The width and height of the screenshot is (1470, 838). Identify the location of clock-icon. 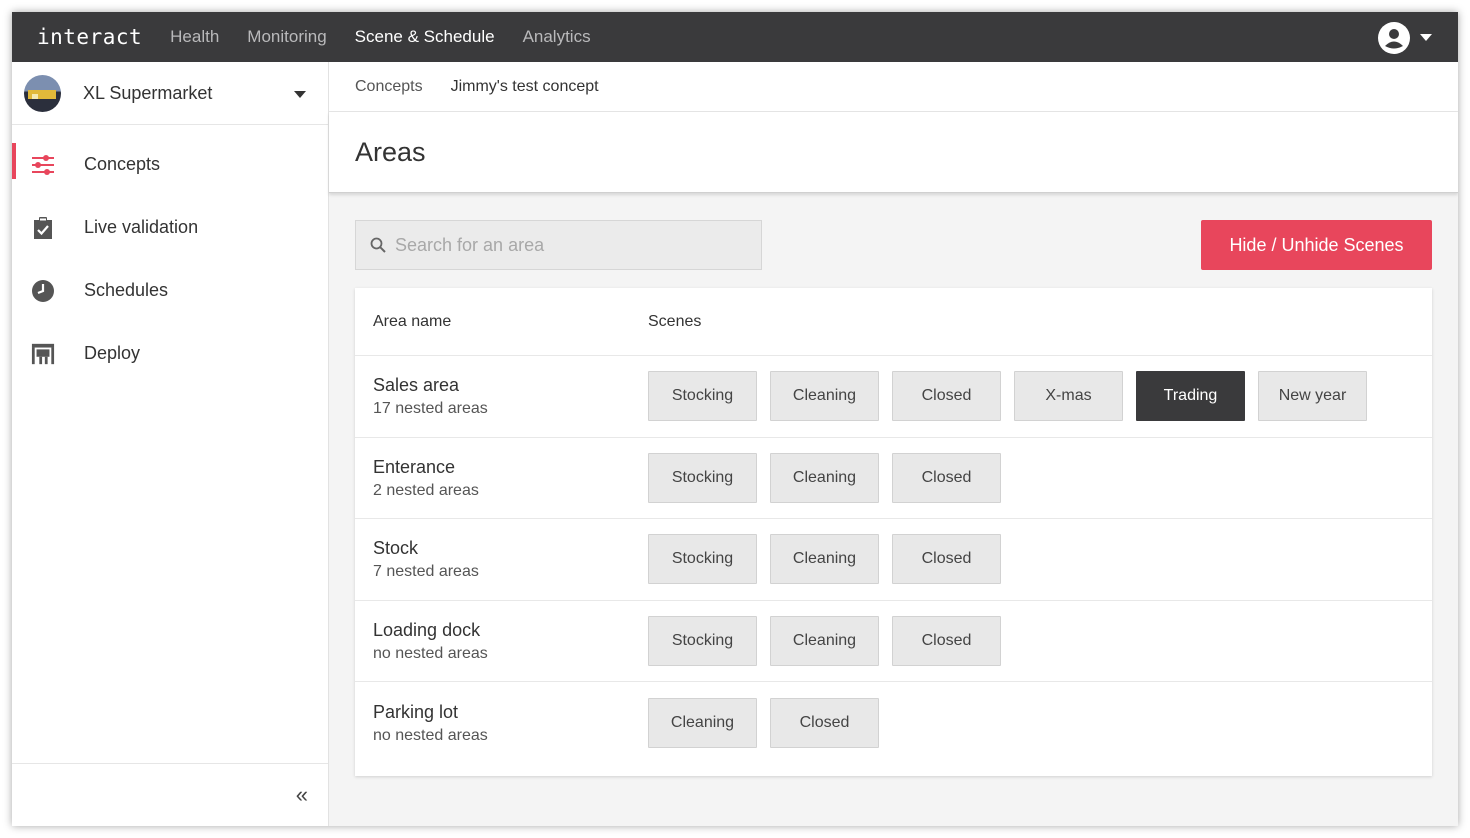
(43, 291).